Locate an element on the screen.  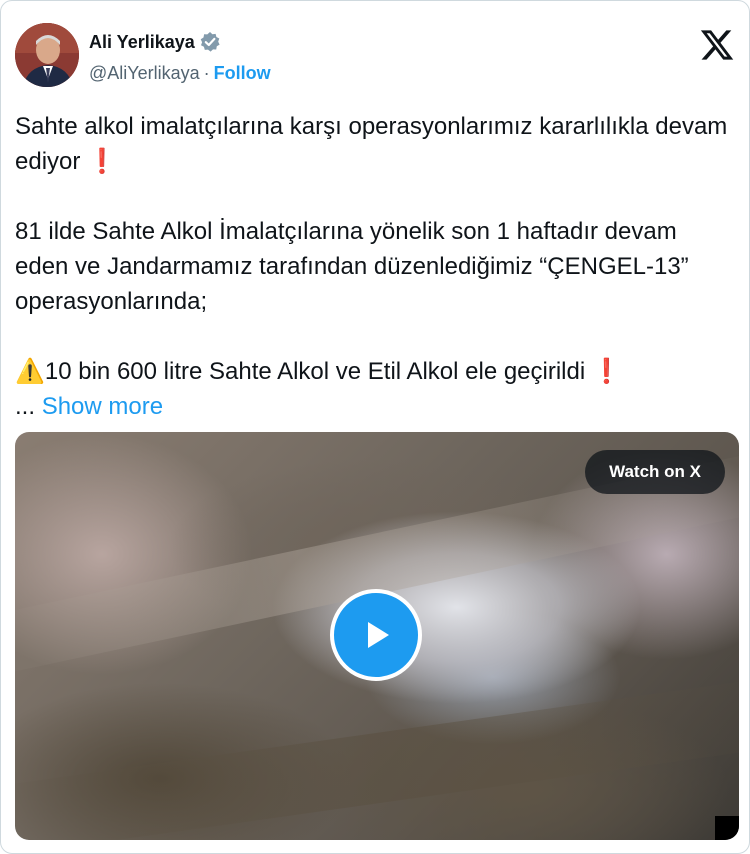
author-name: Ali Yerlikaya is located at coordinates (142, 42).